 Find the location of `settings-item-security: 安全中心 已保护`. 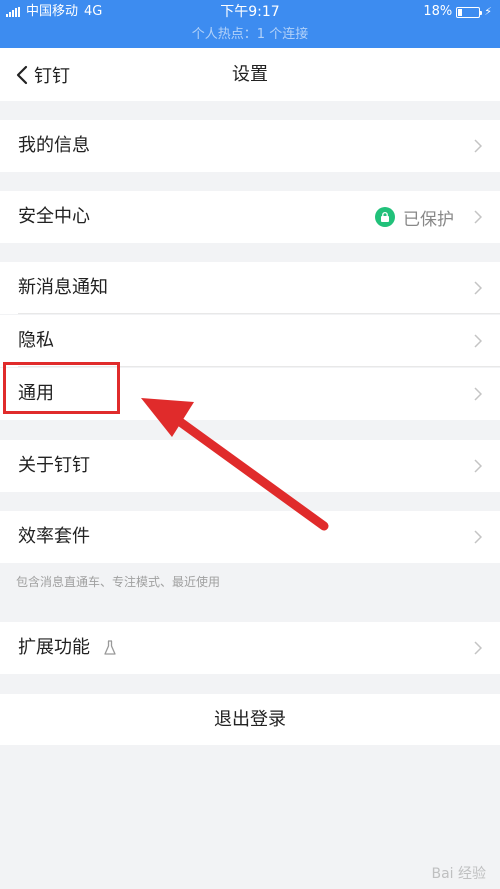

settings-item-security: 安全中心 已保护 is located at coordinates (250, 217).